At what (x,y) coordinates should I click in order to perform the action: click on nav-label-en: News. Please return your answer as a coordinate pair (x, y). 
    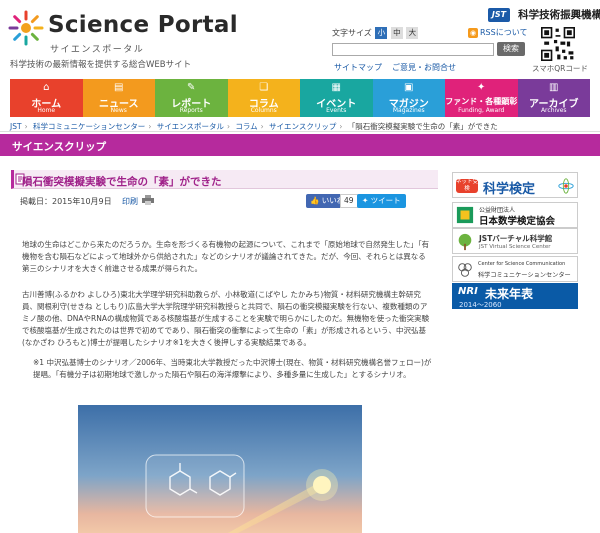
    Looking at the image, I should click on (118, 110).